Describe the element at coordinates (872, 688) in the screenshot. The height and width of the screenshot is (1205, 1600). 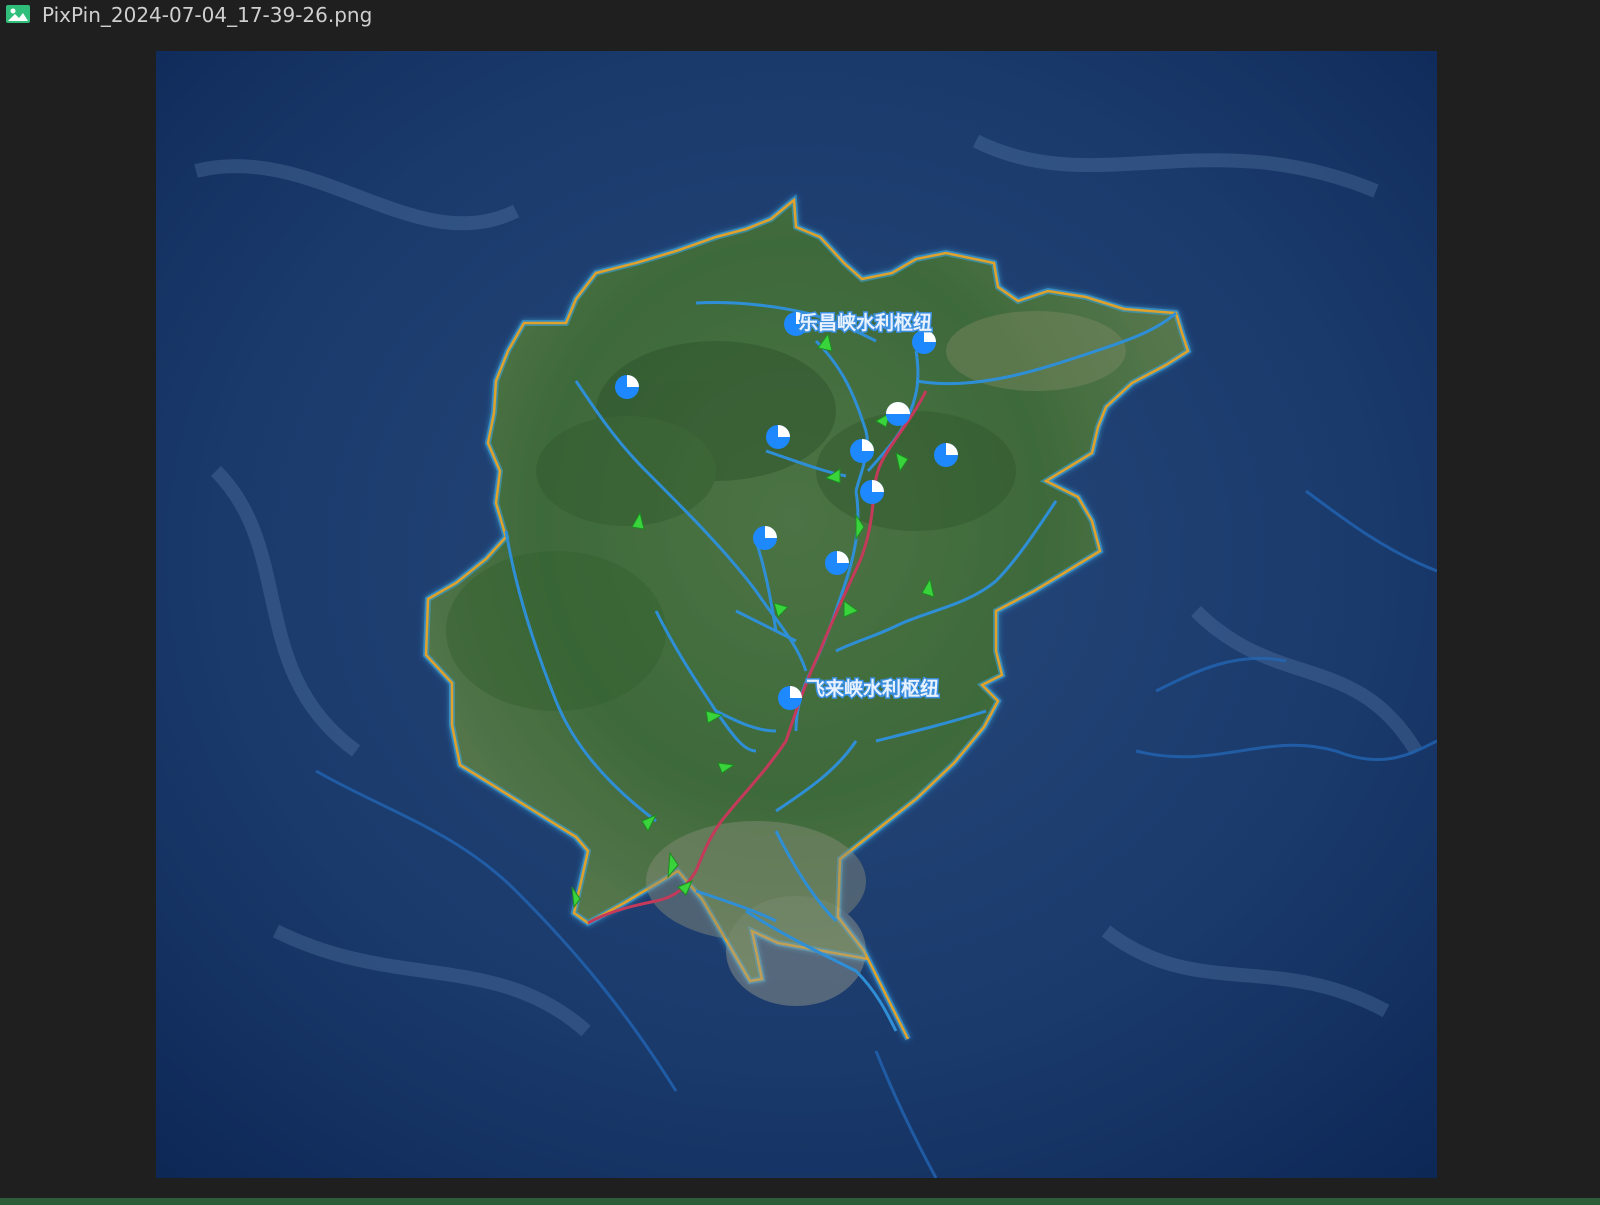
I see `south-hub-label: 飞来峡水利枢纽` at that location.